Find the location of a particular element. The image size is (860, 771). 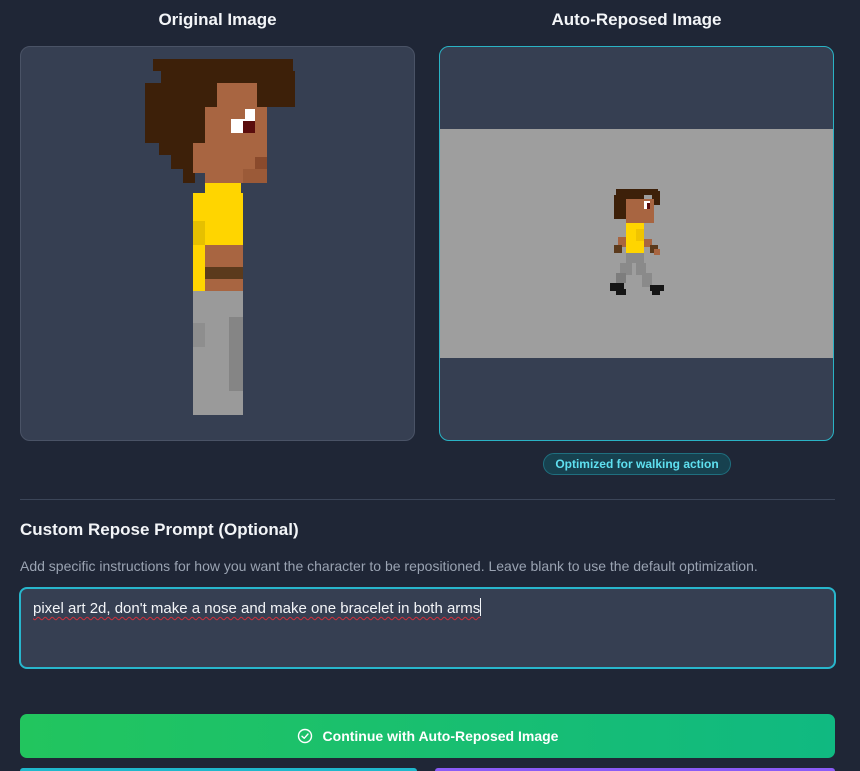

walking-optimized-badge: Optimized for walking action is located at coordinates (637, 464).